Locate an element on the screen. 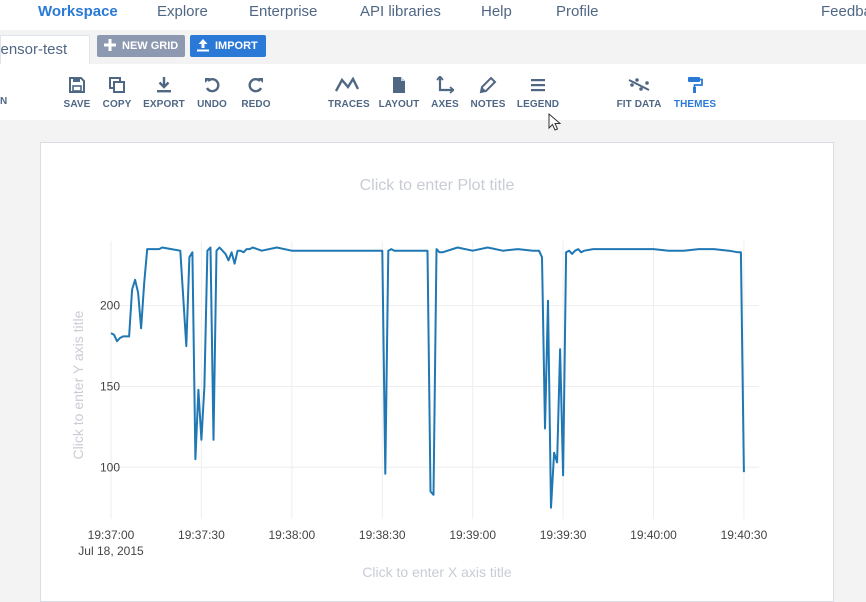  mouse-pointer-icon is located at coordinates (555, 122).